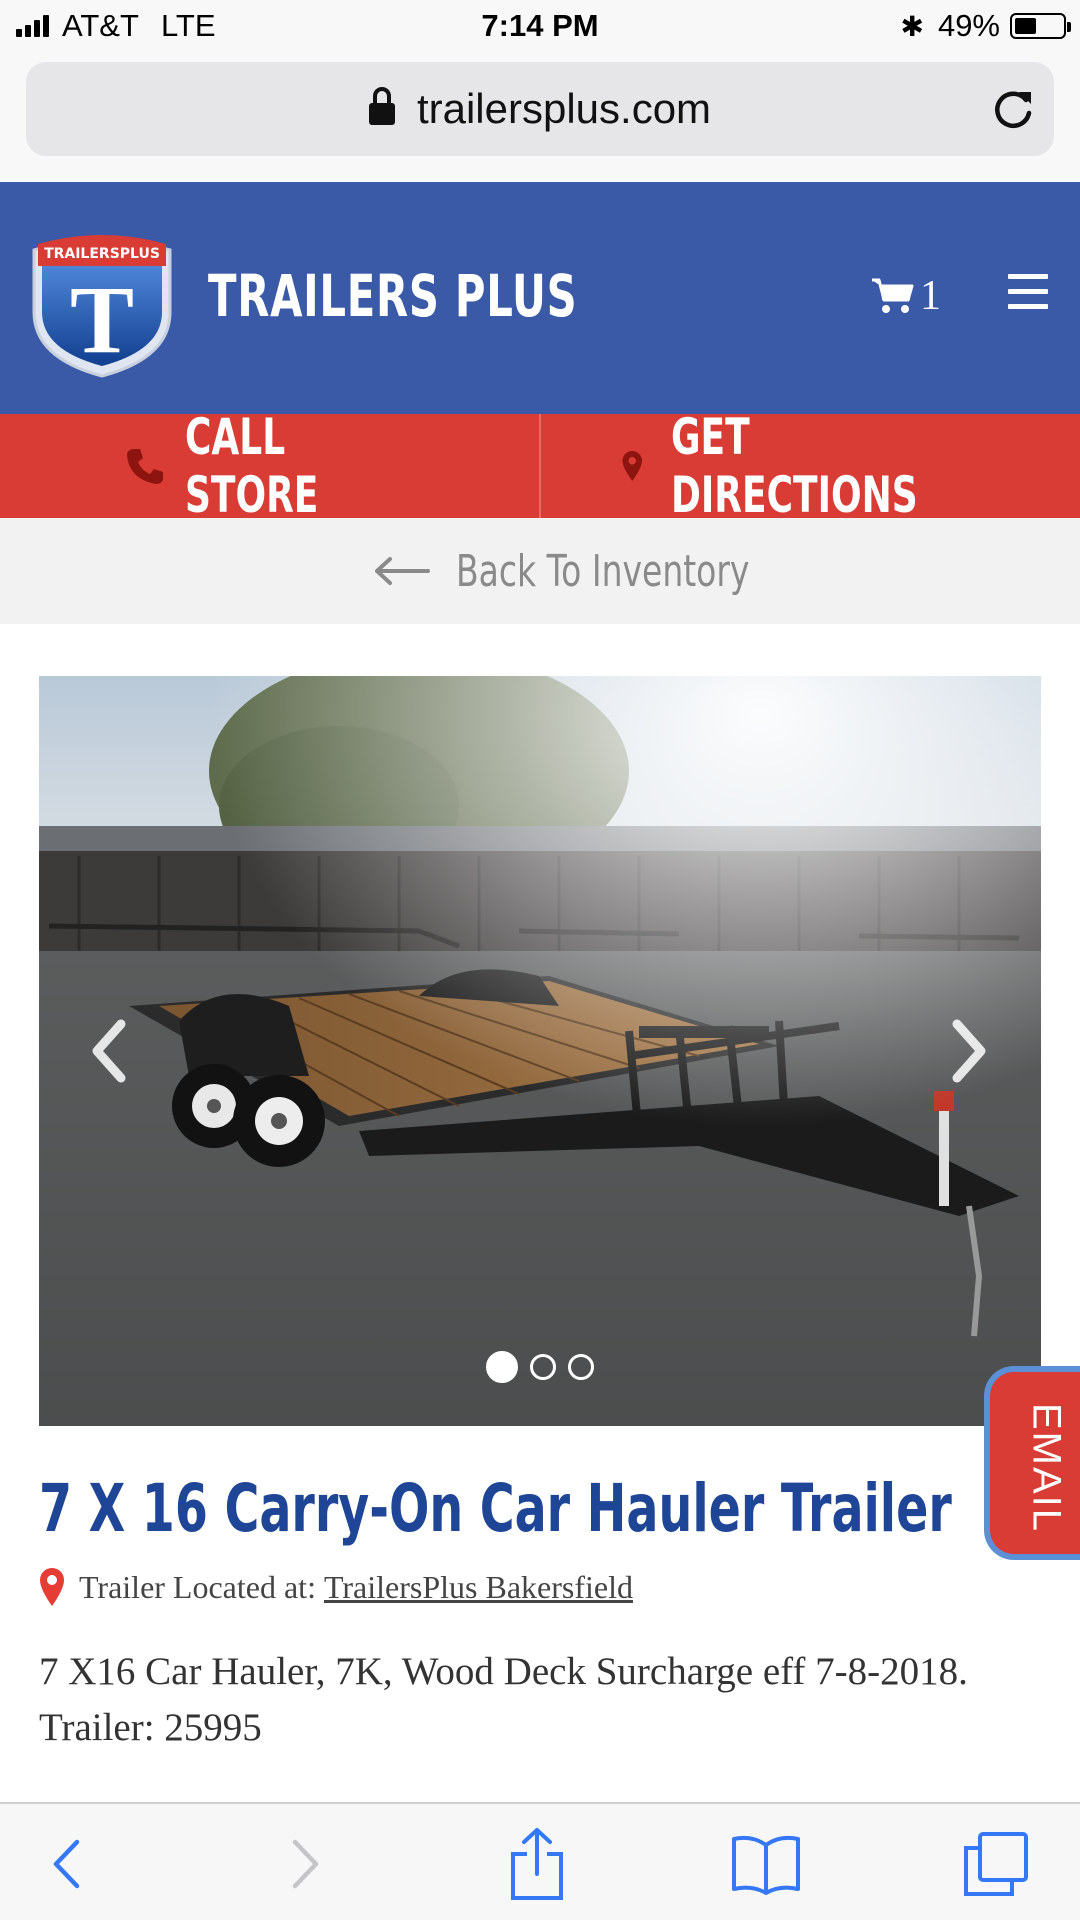  What do you see at coordinates (1040, 26) in the screenshot?
I see `battery-icon` at bounding box center [1040, 26].